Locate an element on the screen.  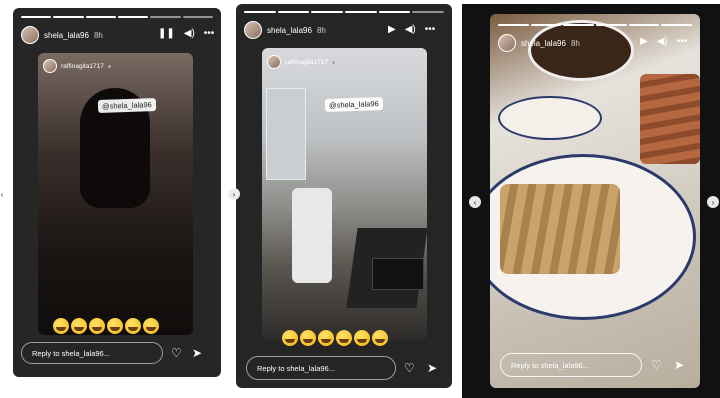
pause-icon: ❚❚ is located at coordinates (166, 33).